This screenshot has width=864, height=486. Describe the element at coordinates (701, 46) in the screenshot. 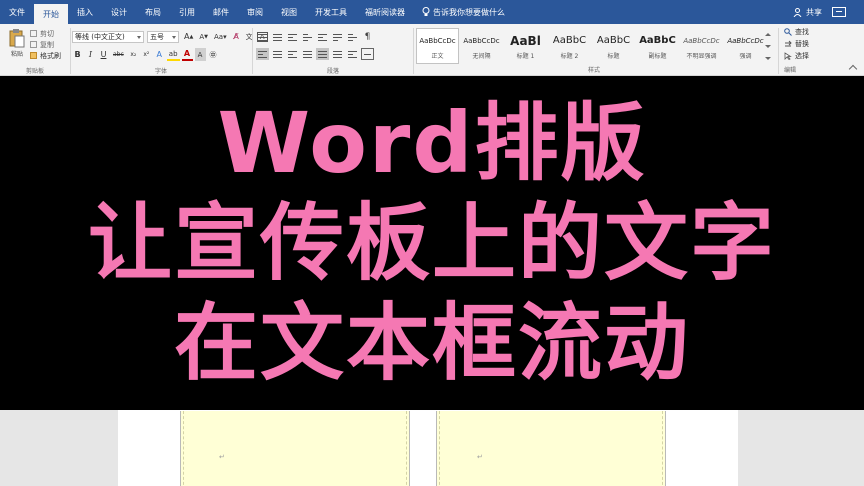

I see `style-subtle-emphasis: AaBbCcDc 不明显强调` at that location.